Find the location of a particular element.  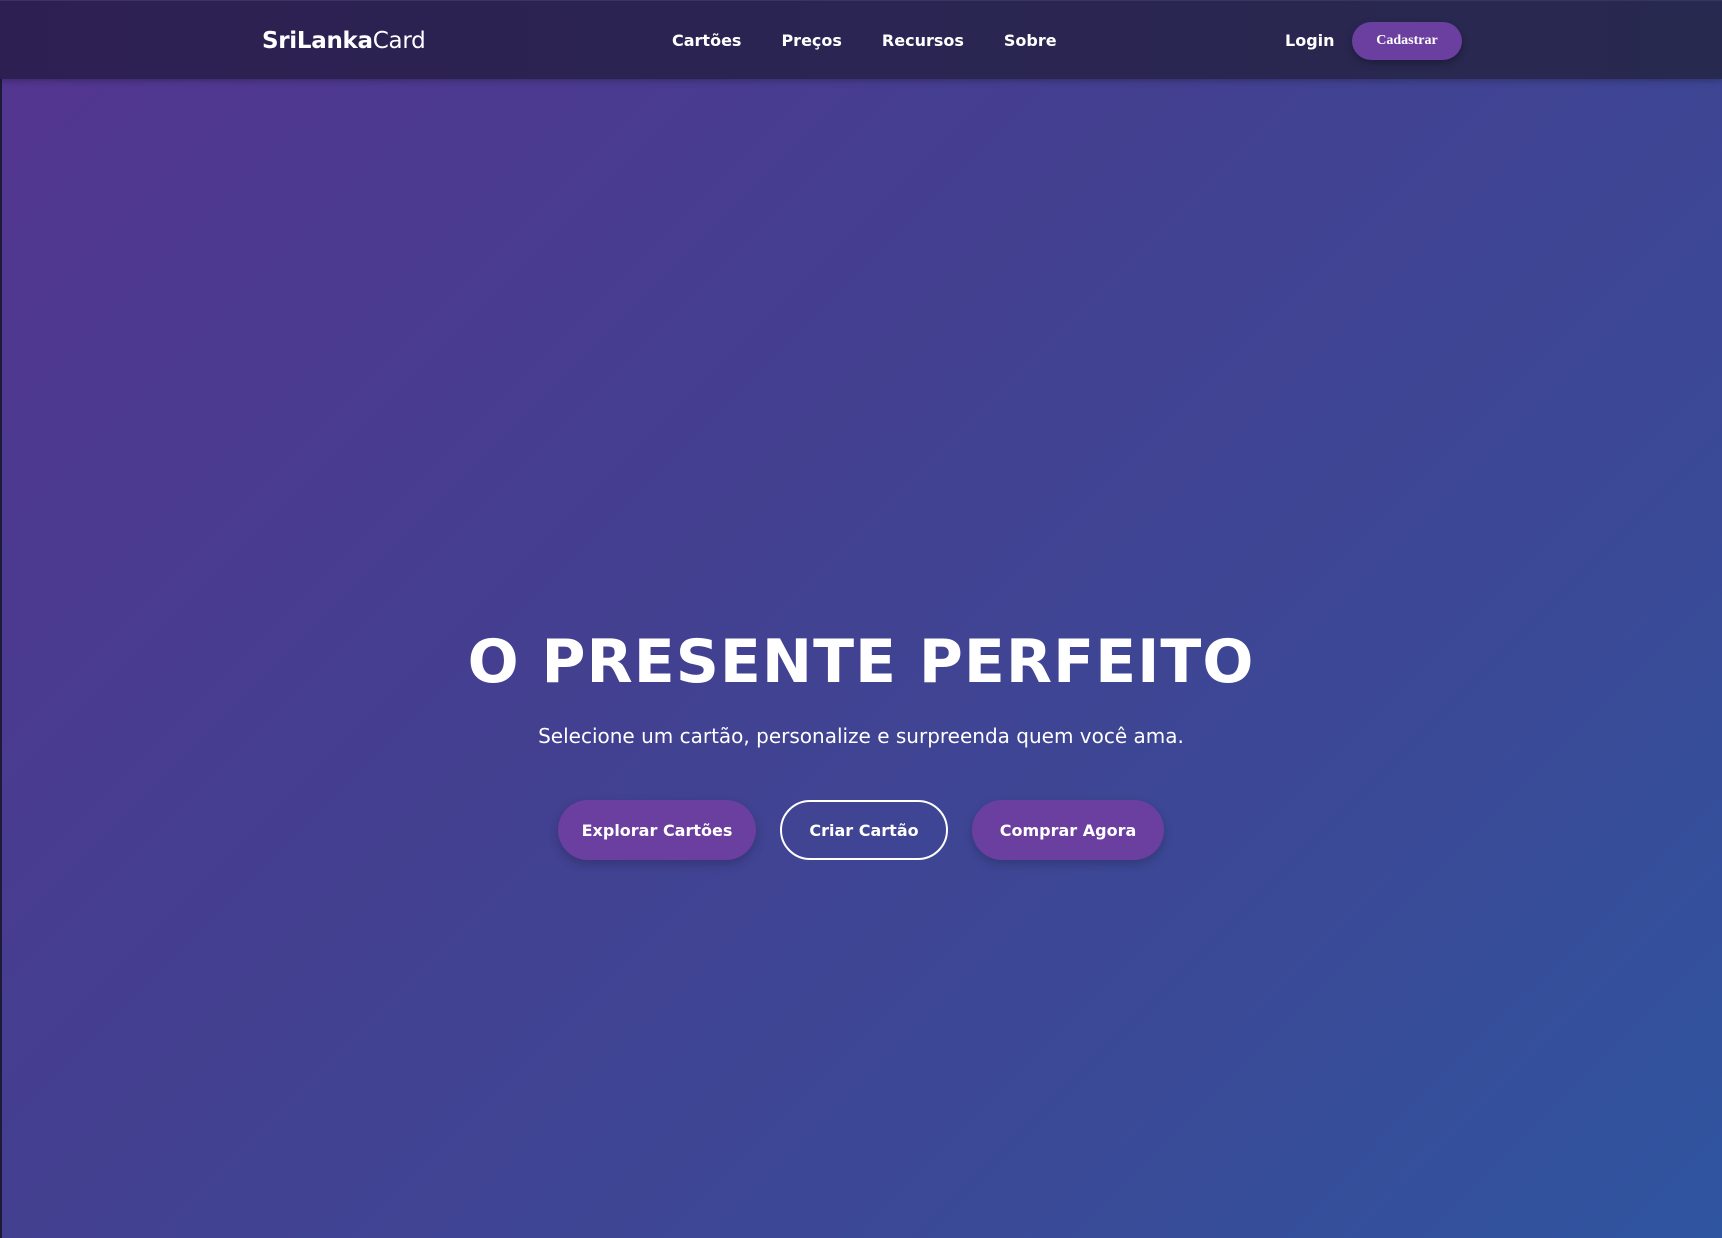

logo: SriLankaCard is located at coordinates (344, 41).